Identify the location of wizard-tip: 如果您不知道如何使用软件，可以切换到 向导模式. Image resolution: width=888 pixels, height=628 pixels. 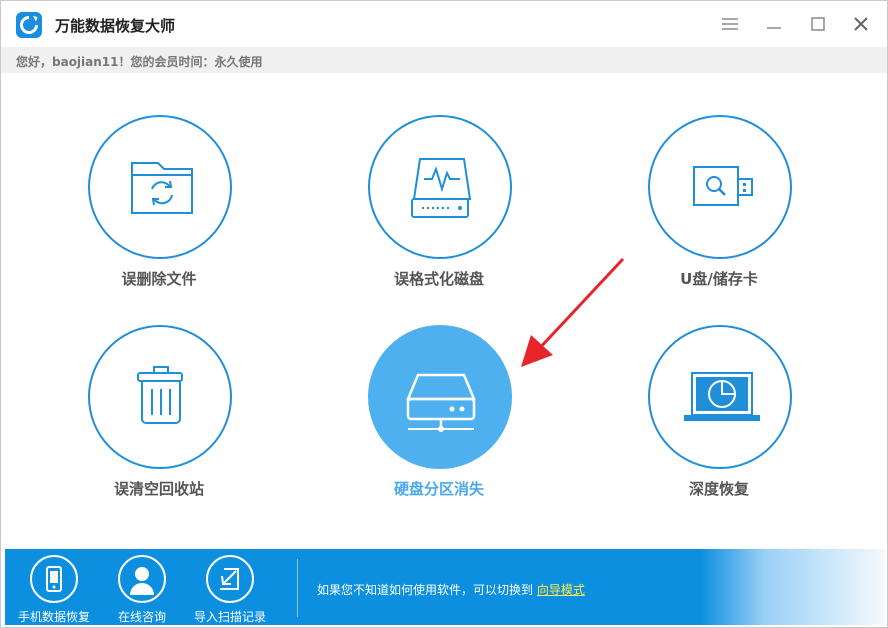
(451, 589).